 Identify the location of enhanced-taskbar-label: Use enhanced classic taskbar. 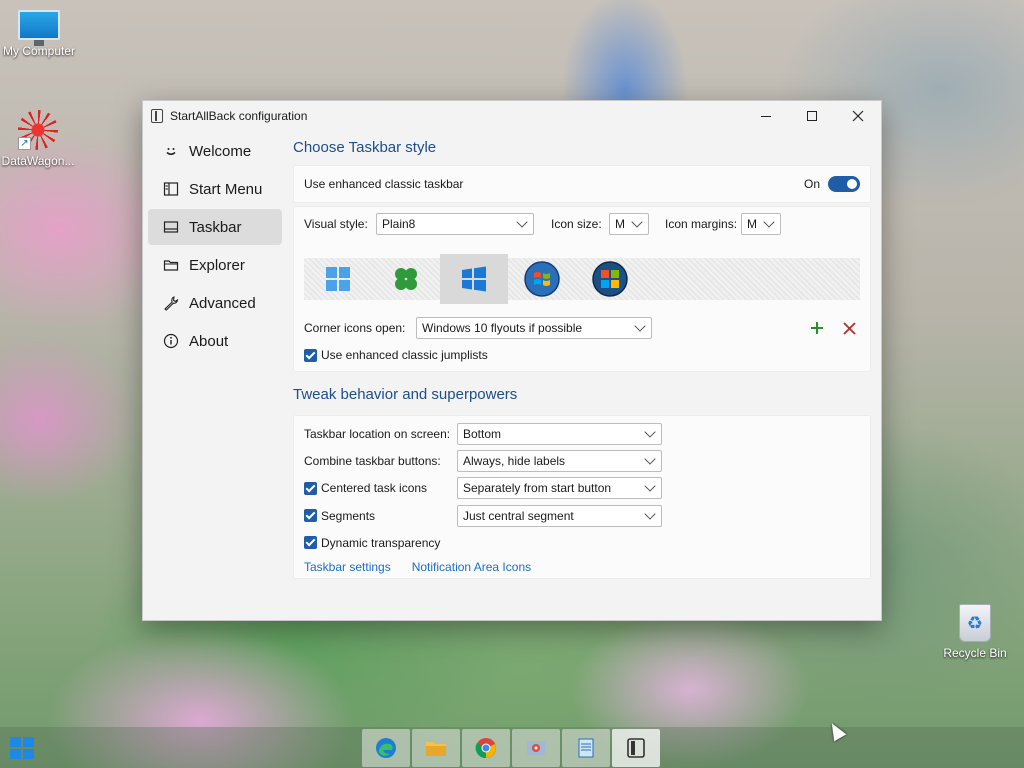
(384, 184).